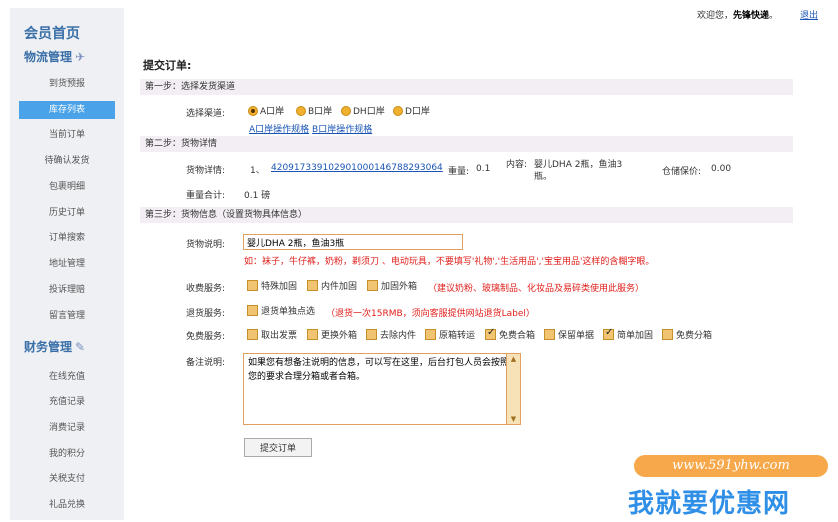  What do you see at coordinates (576, 336) in the screenshot?
I see `checkbox-label: 保留单据` at bounding box center [576, 336].